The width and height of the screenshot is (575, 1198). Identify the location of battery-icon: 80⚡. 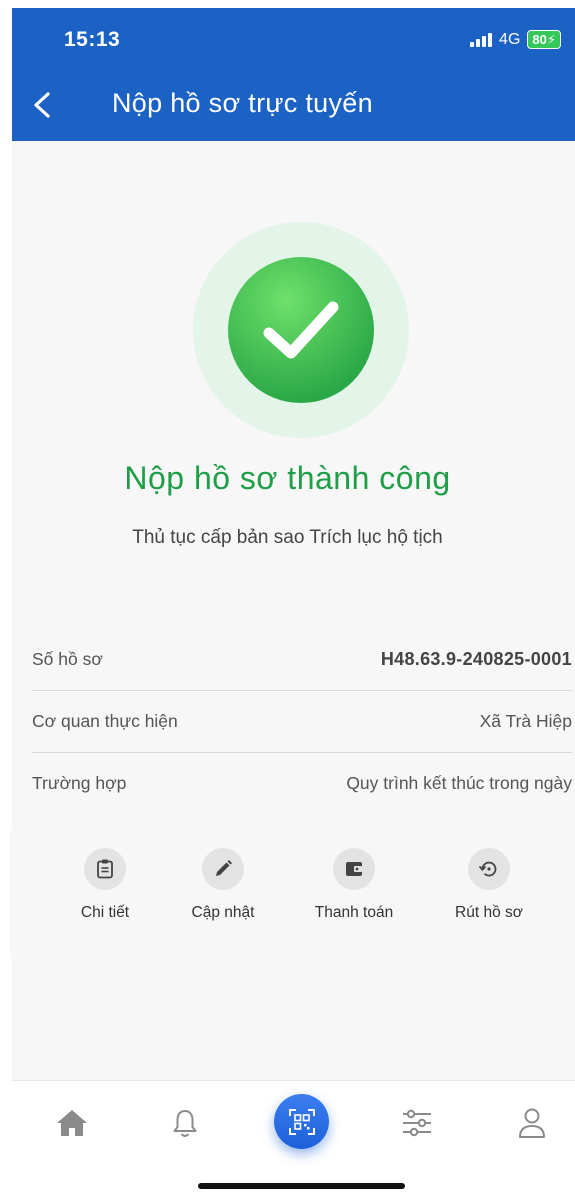
(544, 39).